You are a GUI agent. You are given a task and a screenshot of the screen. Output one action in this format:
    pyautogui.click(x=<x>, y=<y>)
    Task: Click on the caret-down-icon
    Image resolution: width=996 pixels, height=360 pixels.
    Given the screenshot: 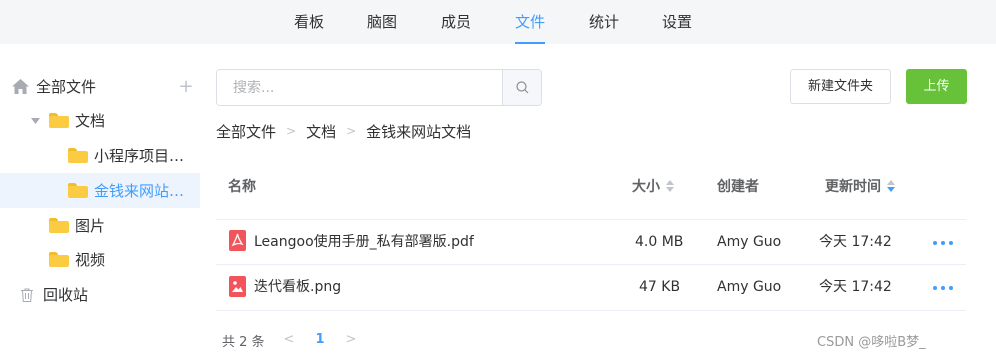 What is the action you would take?
    pyautogui.click(x=35, y=120)
    